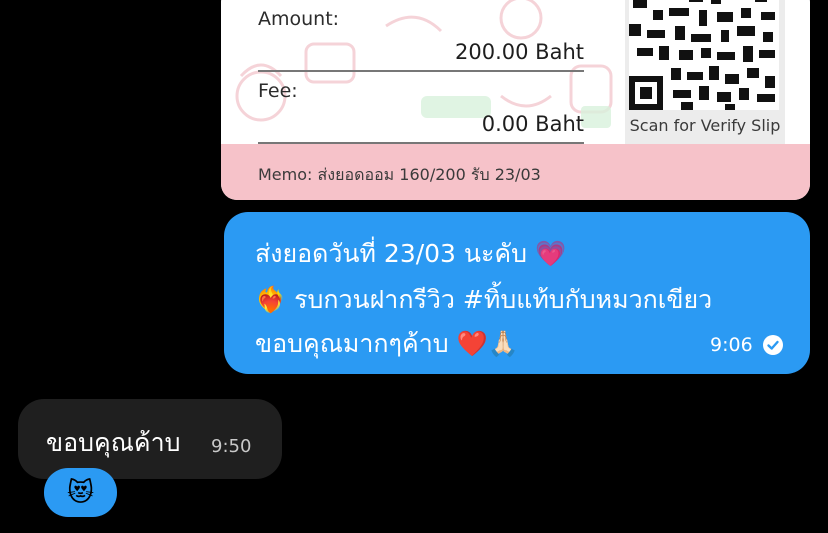 This screenshot has width=828, height=533. I want to click on outgoing-message-line: ขอบคุณมากๆค้าบ ❤️🙏🏻, so click(387, 343).